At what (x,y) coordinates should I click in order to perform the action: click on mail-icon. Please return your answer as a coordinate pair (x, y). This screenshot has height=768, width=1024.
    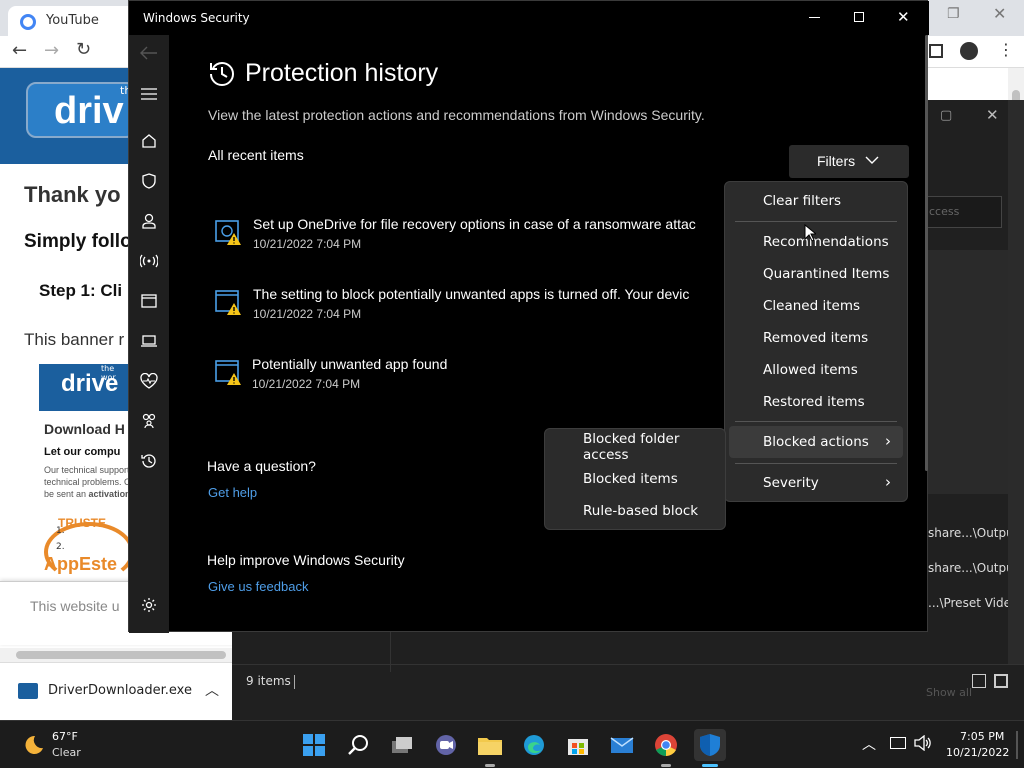
    Looking at the image, I should click on (622, 745).